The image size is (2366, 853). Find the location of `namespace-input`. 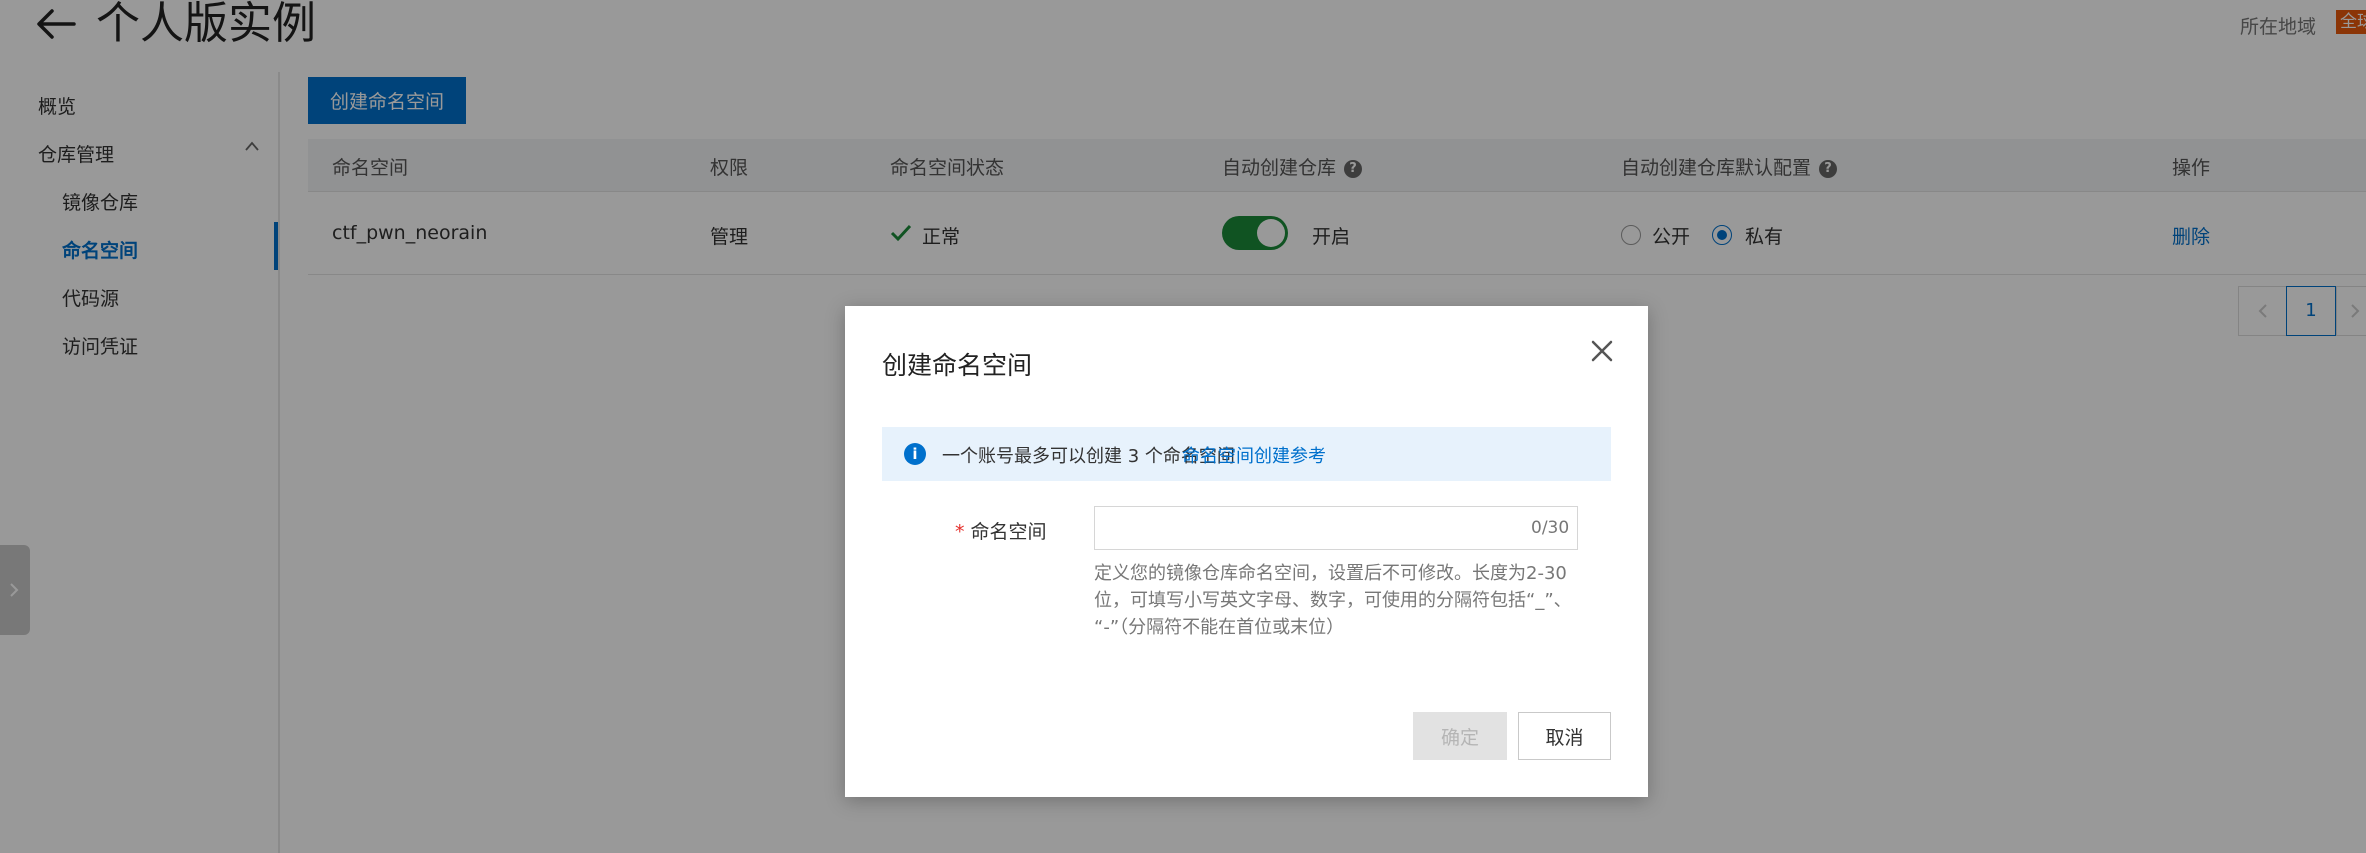

namespace-input is located at coordinates (1336, 528).